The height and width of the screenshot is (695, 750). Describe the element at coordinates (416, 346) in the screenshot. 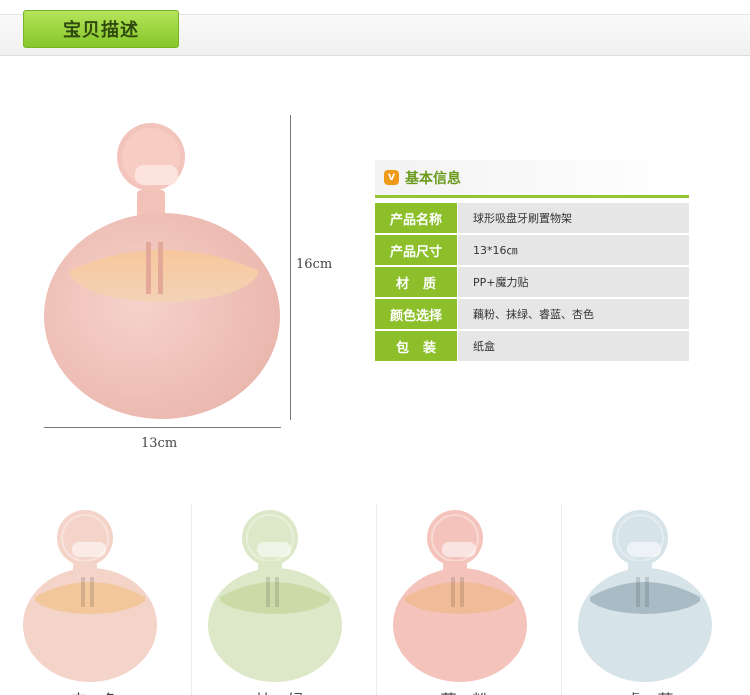

I see `row-key: 包装` at that location.